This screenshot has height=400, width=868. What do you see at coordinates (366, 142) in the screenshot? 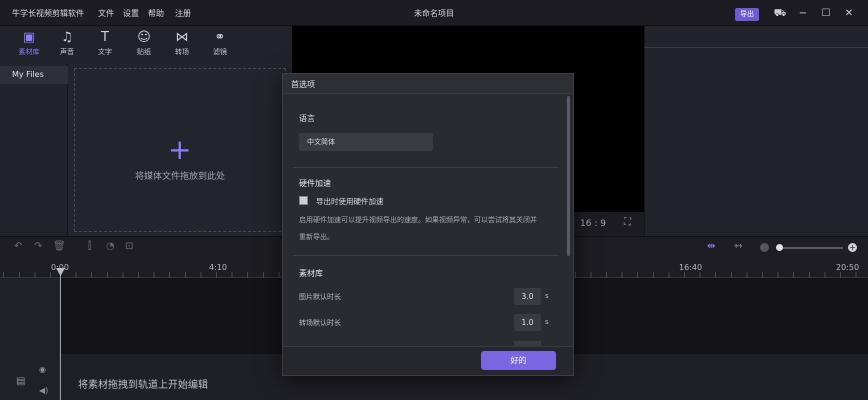
I see `language-select: 中文简体` at bounding box center [366, 142].